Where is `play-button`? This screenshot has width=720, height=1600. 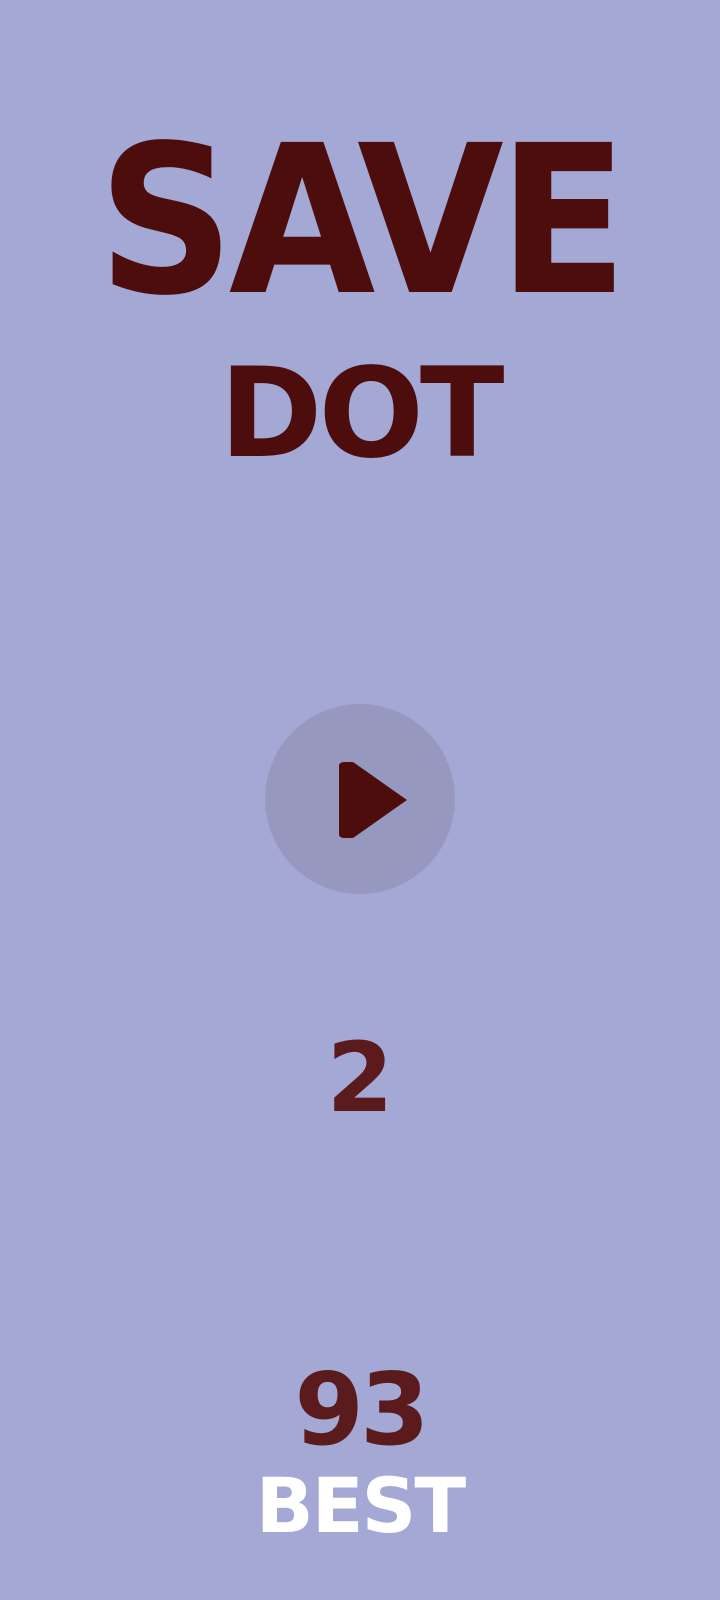
play-button is located at coordinates (360, 799).